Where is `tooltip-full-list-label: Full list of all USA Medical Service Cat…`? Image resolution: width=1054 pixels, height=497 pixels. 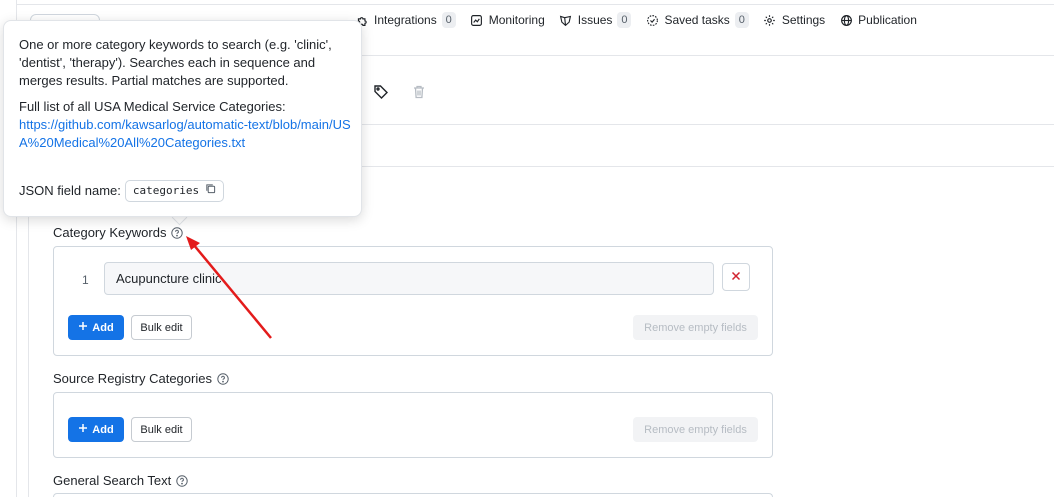 tooltip-full-list-label: Full list of all USA Medical Service Cat… is located at coordinates (152, 106).